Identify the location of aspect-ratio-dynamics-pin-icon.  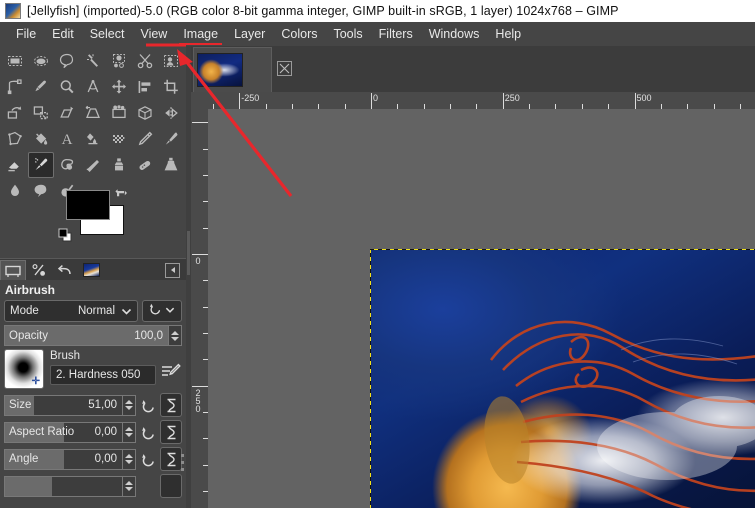
(171, 432).